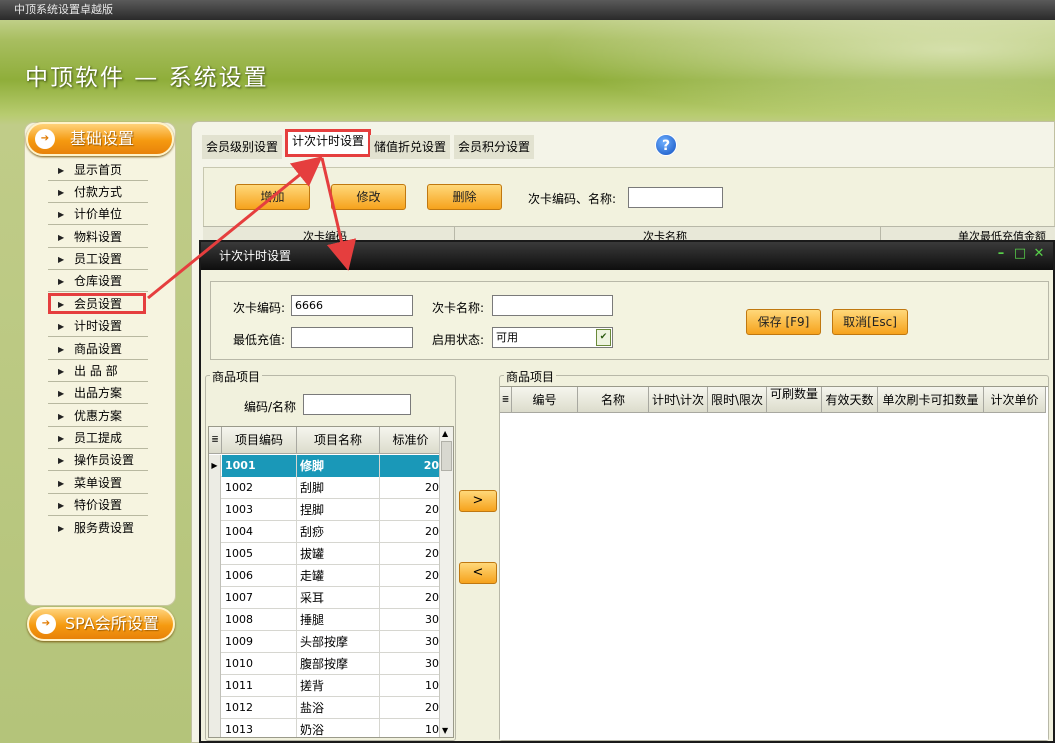 Image resolution: width=1055 pixels, height=743 pixels. What do you see at coordinates (98, 528) in the screenshot?
I see `sidebar-item-service-fee: ▶ 服务费设置` at bounding box center [98, 528].